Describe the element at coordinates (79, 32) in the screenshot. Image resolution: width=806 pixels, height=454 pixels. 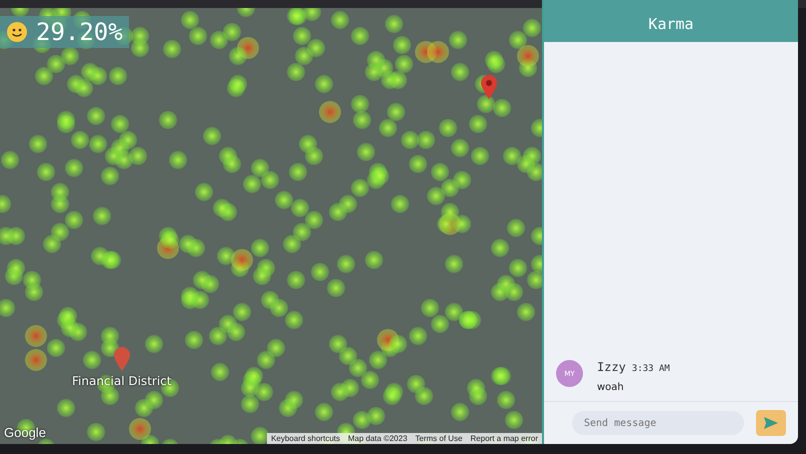
I see `score-percentage: 29.20%` at that location.